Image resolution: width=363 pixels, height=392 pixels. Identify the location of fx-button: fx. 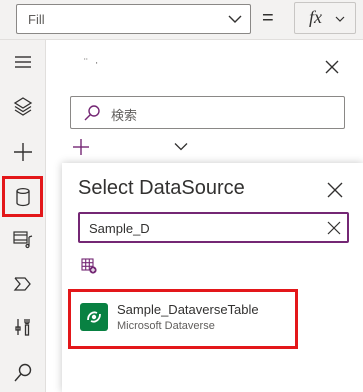
(325, 18).